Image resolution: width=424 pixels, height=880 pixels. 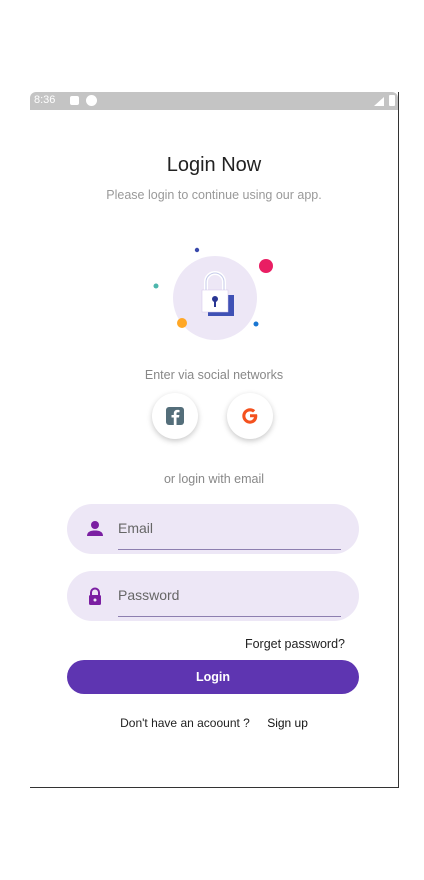 I want to click on page-title: Login Now, so click(x=214, y=165).